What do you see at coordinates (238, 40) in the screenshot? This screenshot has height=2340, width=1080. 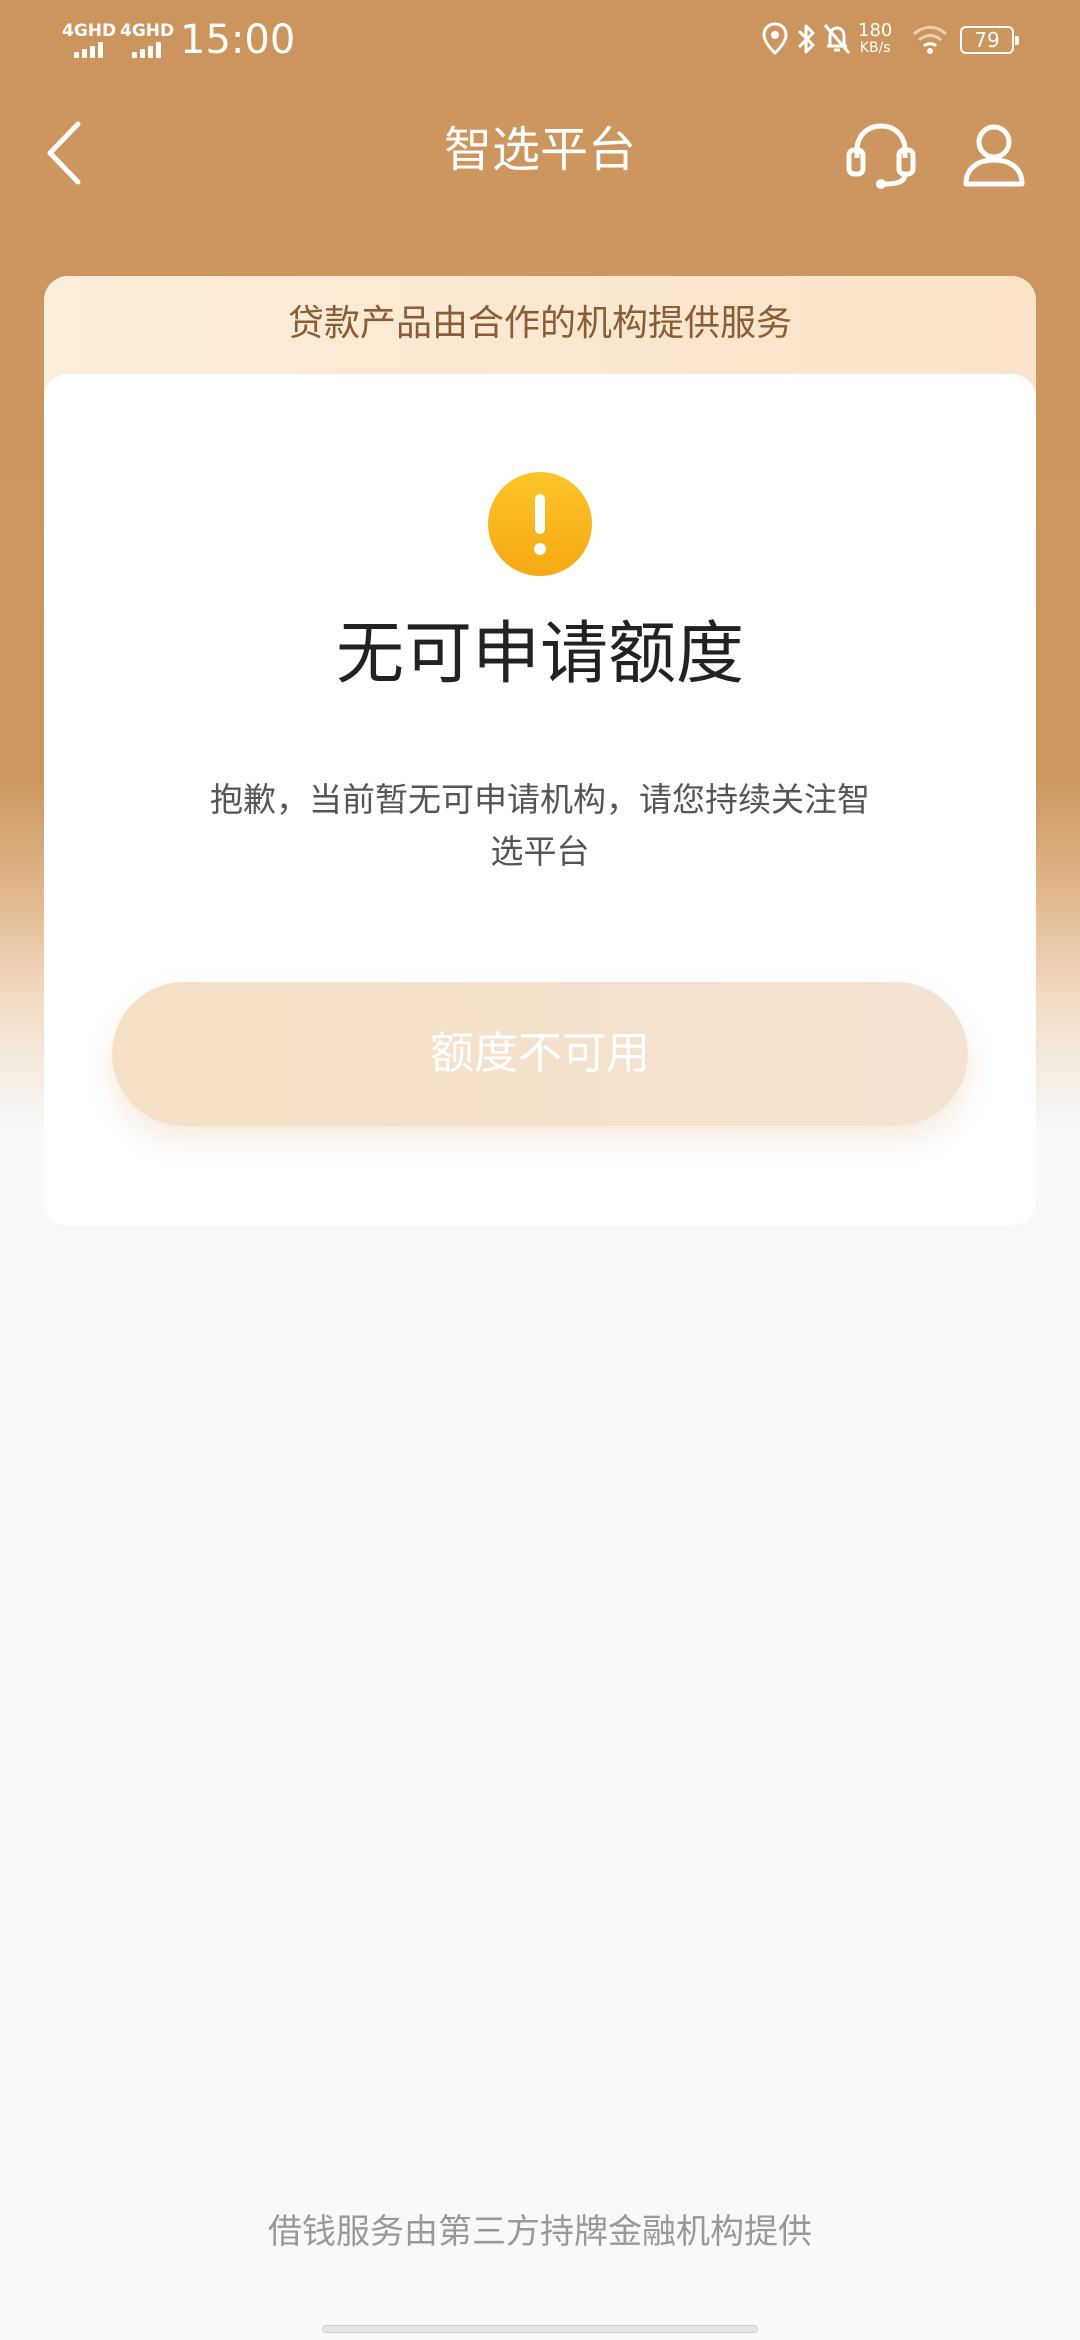 I see `clock: 15:00` at bounding box center [238, 40].